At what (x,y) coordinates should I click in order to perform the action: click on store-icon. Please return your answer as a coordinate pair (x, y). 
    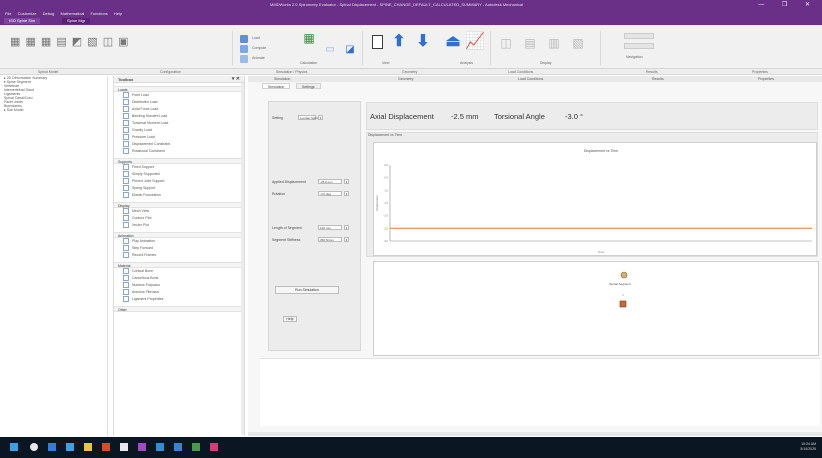
    Looking at the image, I should click on (70, 447).